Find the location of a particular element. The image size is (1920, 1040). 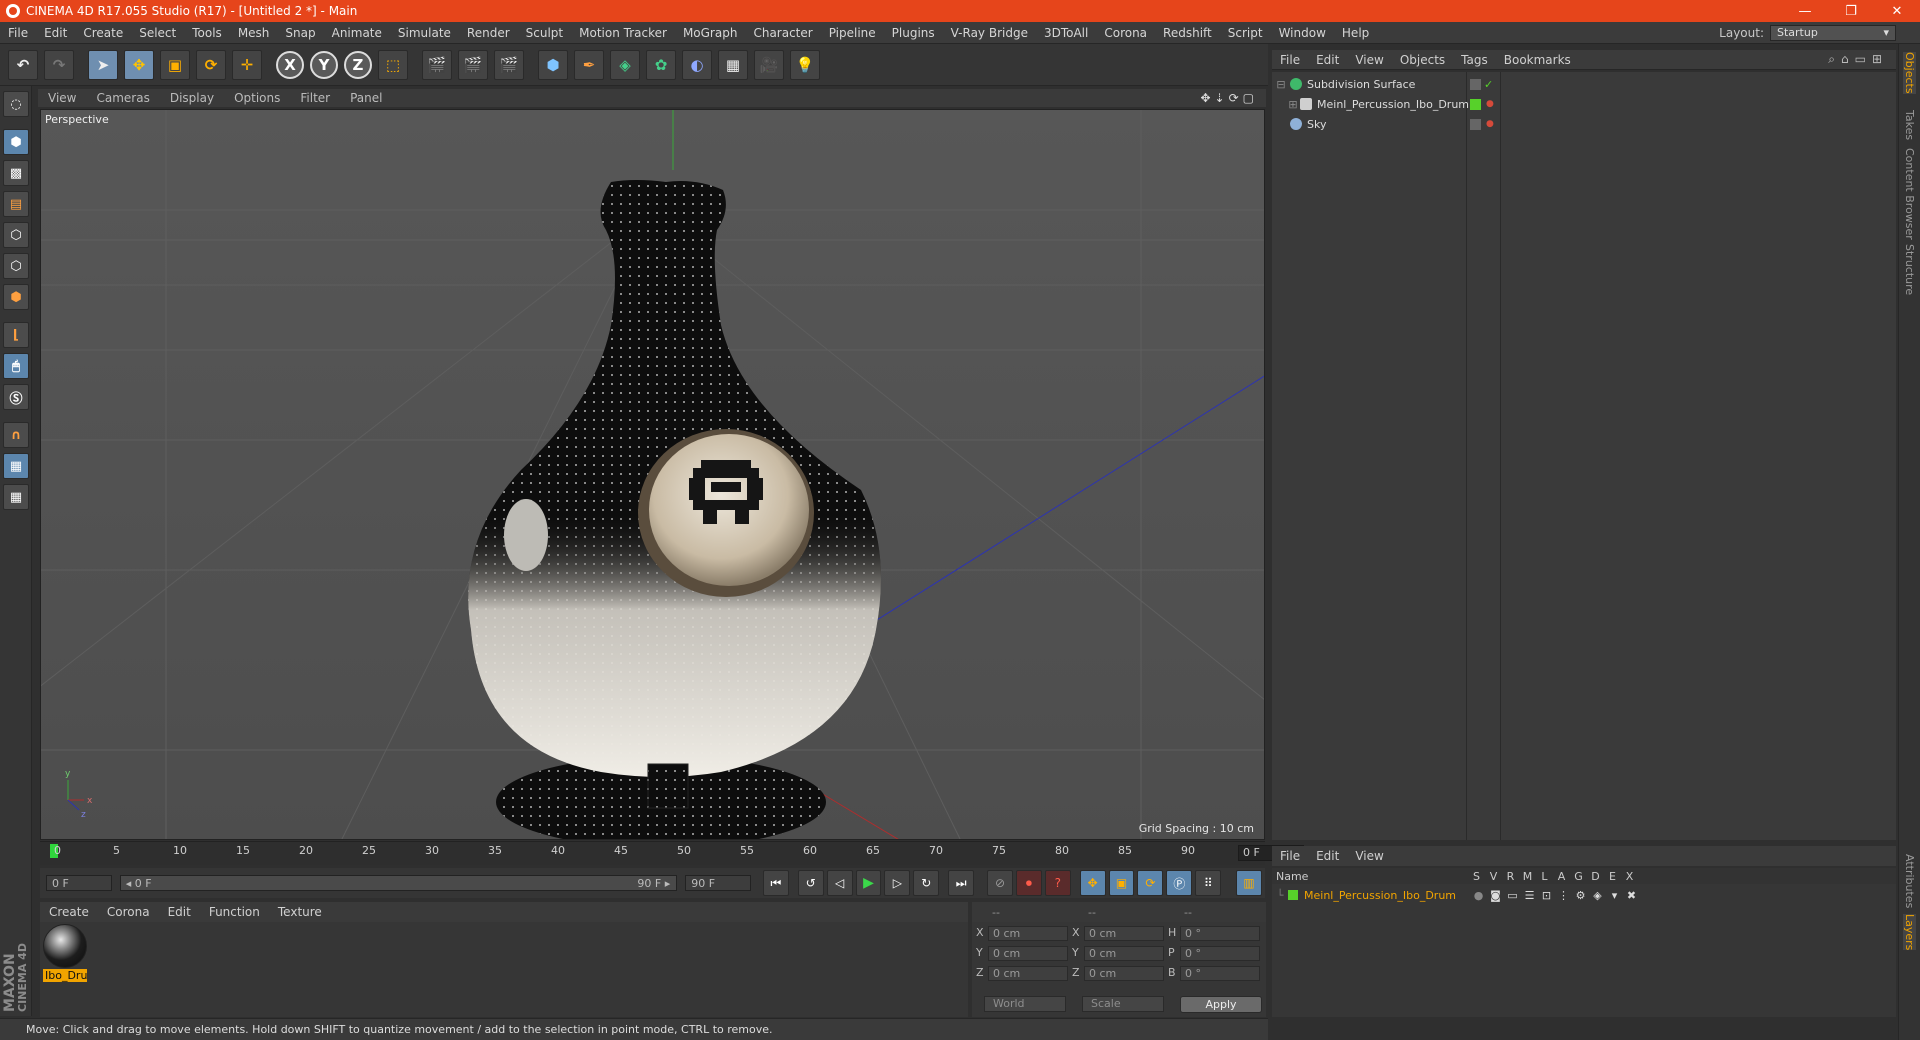

om-menu-view: View is located at coordinates (1369, 60).